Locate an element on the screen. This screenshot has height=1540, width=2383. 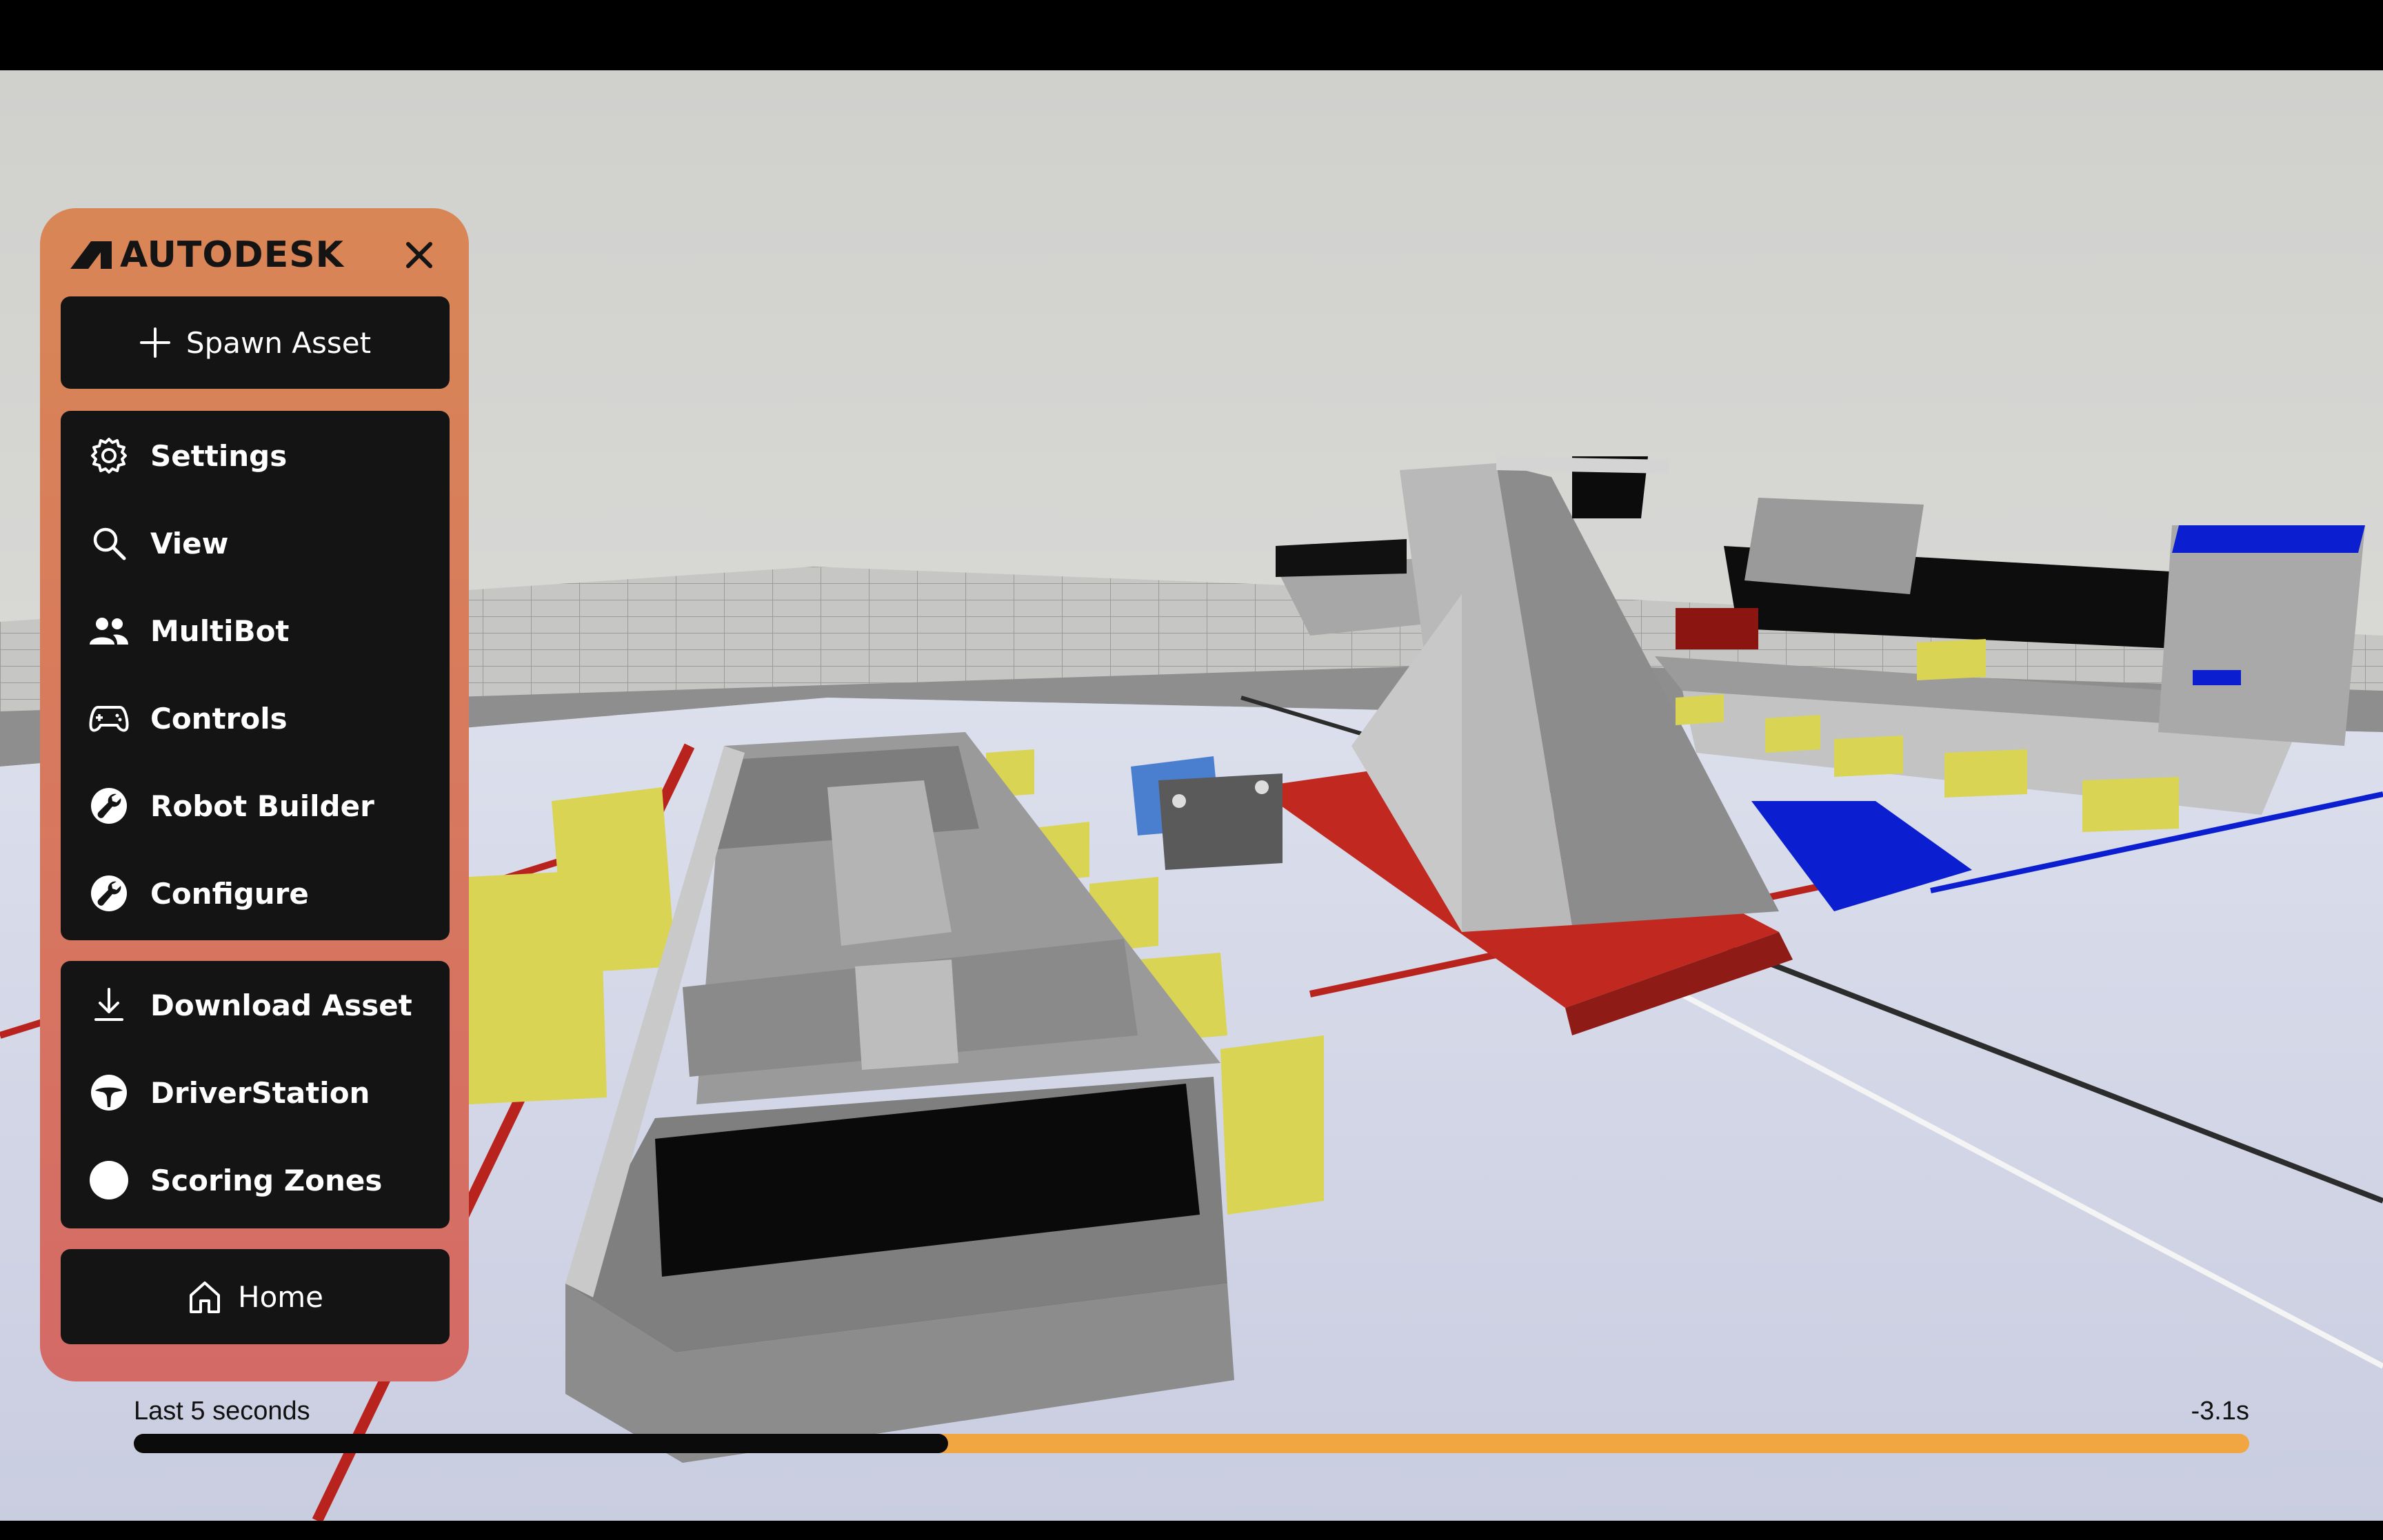
home-label: Home is located at coordinates (280, 1297).